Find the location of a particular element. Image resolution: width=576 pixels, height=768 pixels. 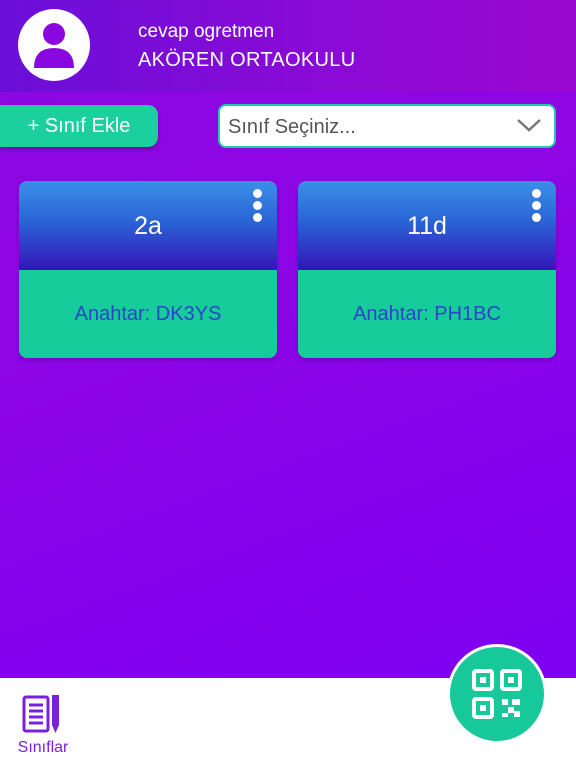

class-card-footer: Anahtar: DK3YS is located at coordinates (148, 314).